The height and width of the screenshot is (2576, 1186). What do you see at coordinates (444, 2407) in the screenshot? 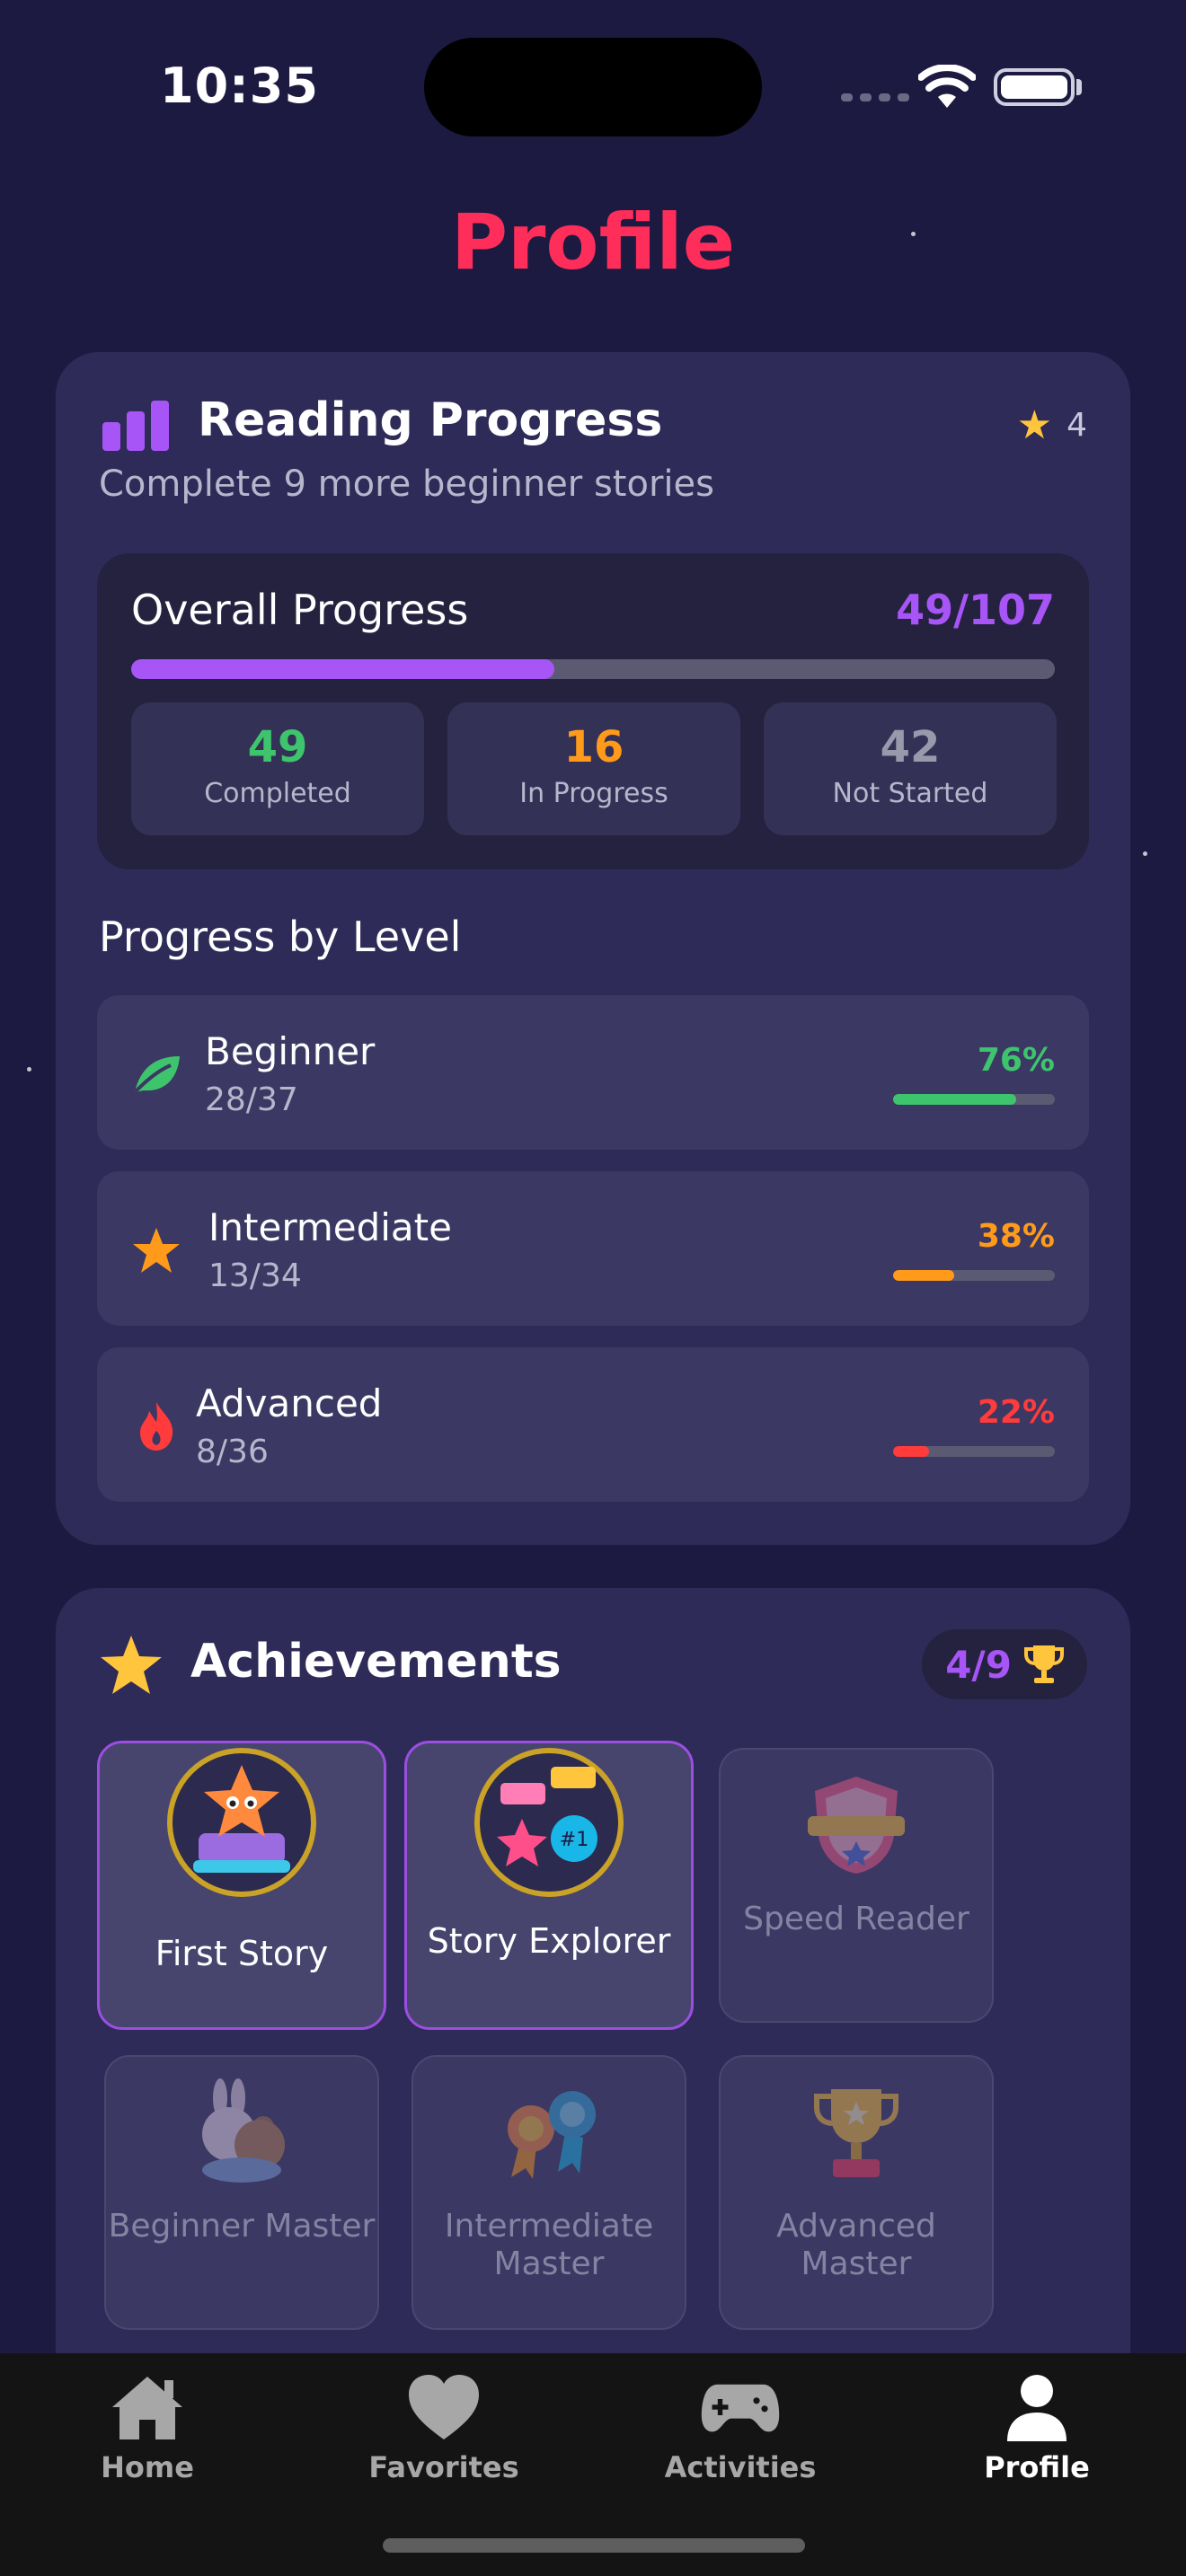
I see `heart-icon` at bounding box center [444, 2407].